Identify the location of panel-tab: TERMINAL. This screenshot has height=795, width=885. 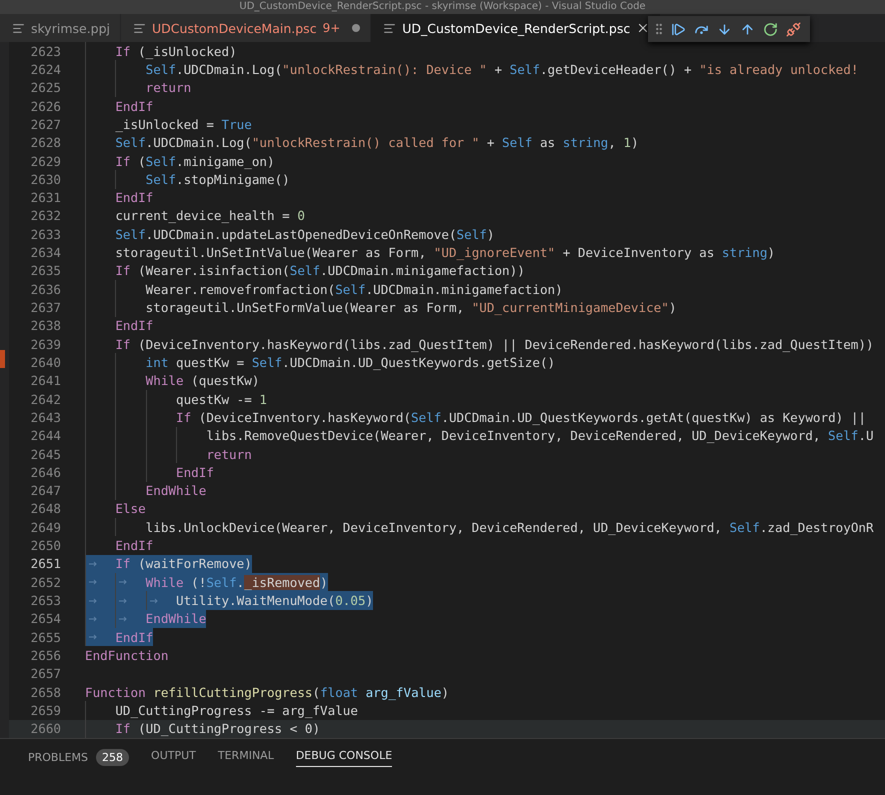
(246, 756).